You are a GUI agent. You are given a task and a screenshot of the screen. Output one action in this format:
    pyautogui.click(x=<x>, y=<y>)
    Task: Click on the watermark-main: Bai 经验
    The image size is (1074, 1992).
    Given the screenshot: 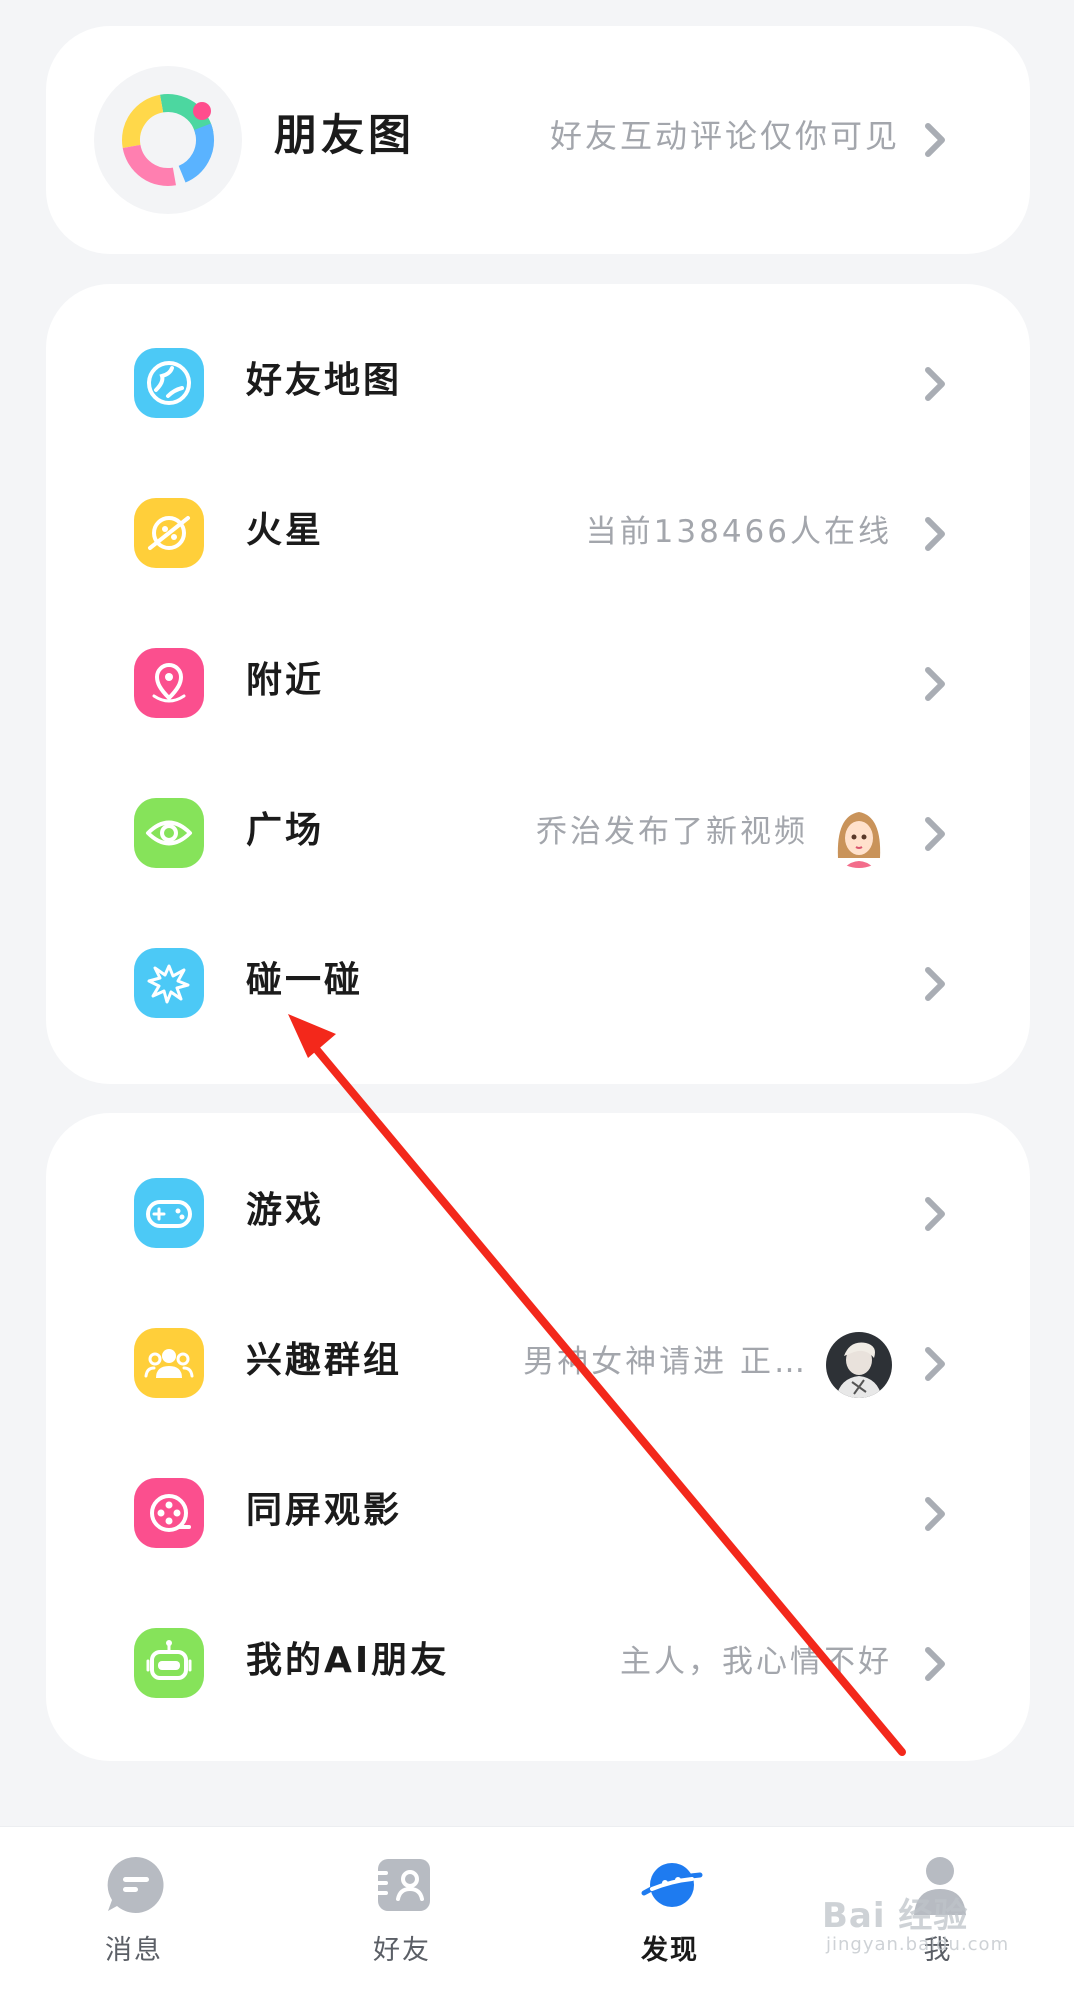 What is the action you would take?
    pyautogui.click(x=895, y=1916)
    